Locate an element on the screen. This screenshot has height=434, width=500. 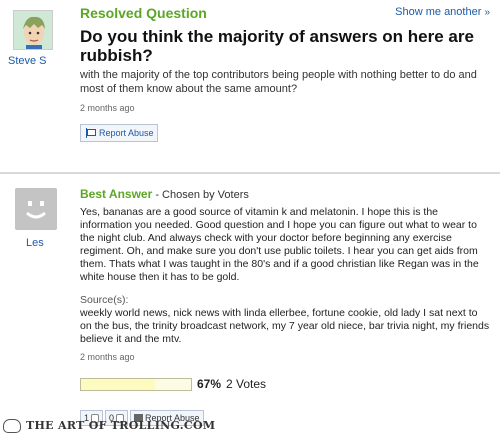
best-answer-heading: Best Answer - Chosen by Voters is located at coordinates (164, 194).